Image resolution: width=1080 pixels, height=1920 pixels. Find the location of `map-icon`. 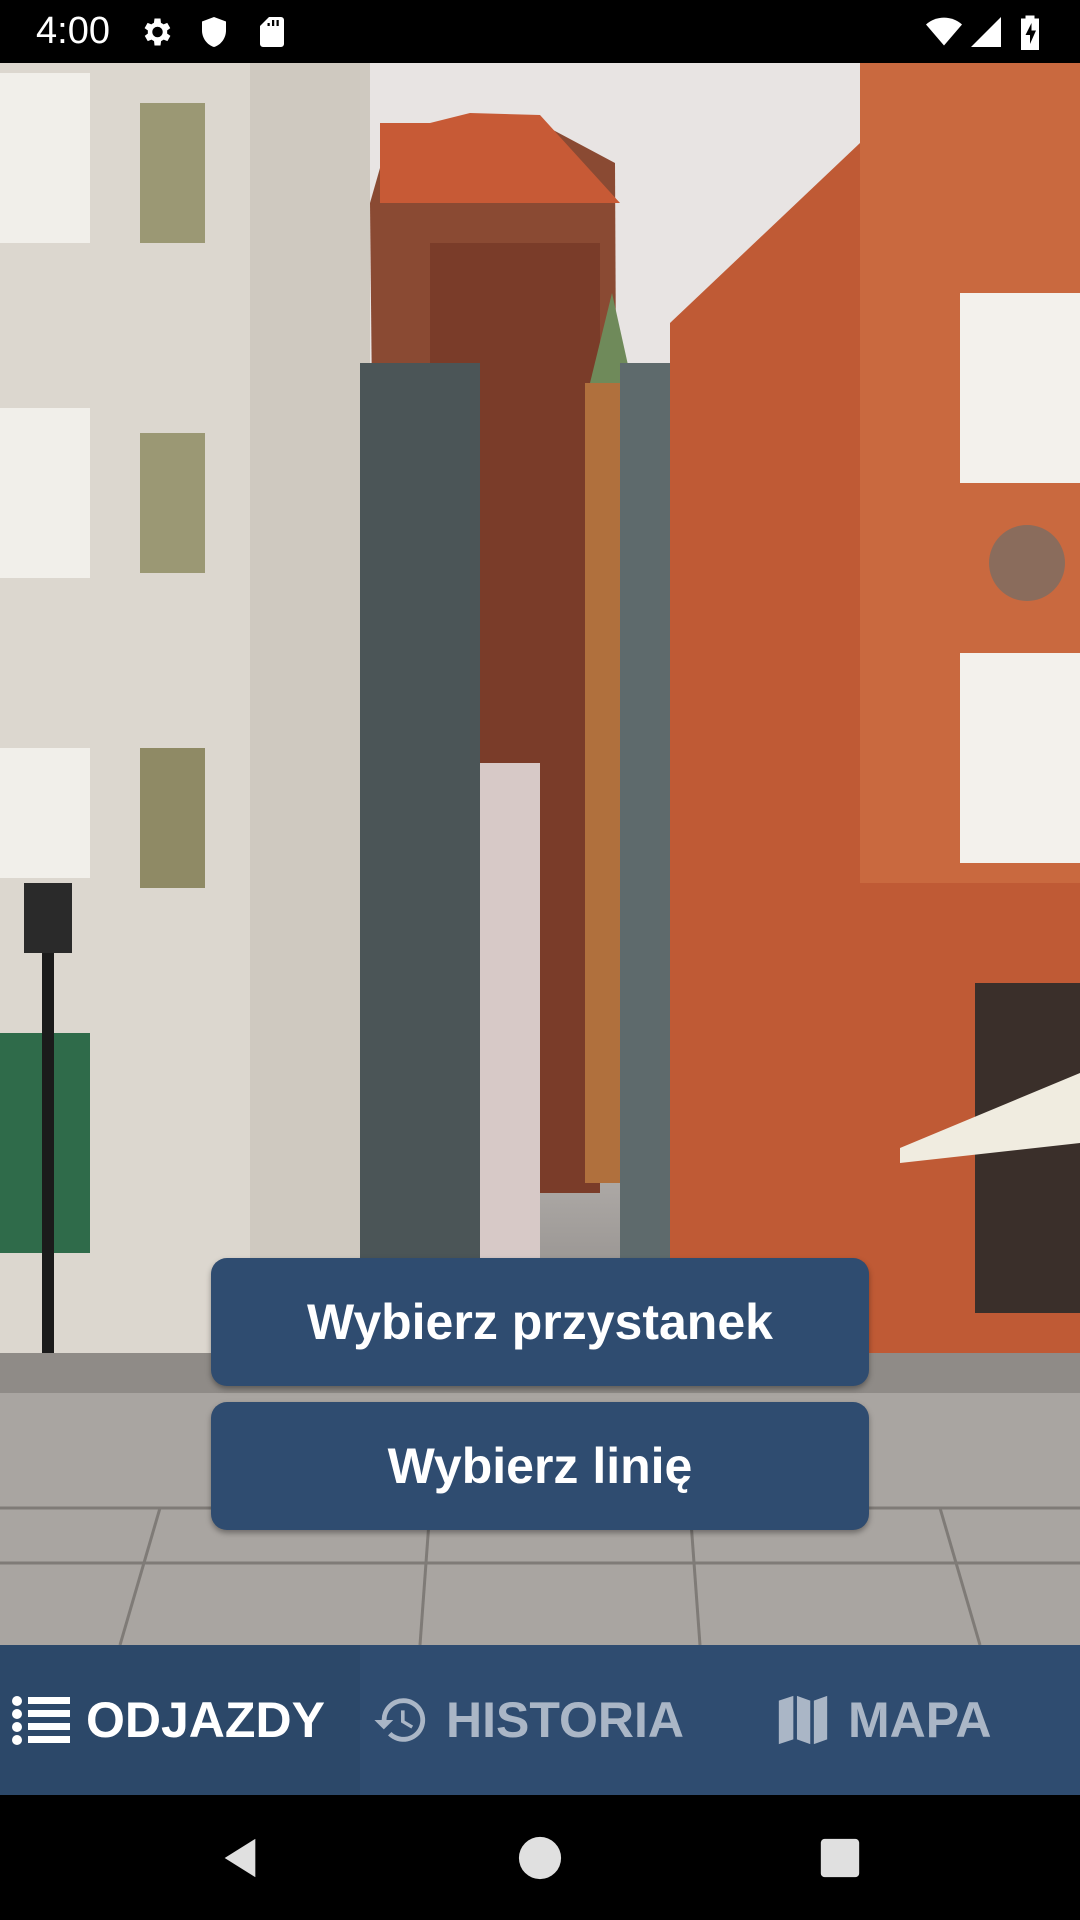

map-icon is located at coordinates (803, 1720).